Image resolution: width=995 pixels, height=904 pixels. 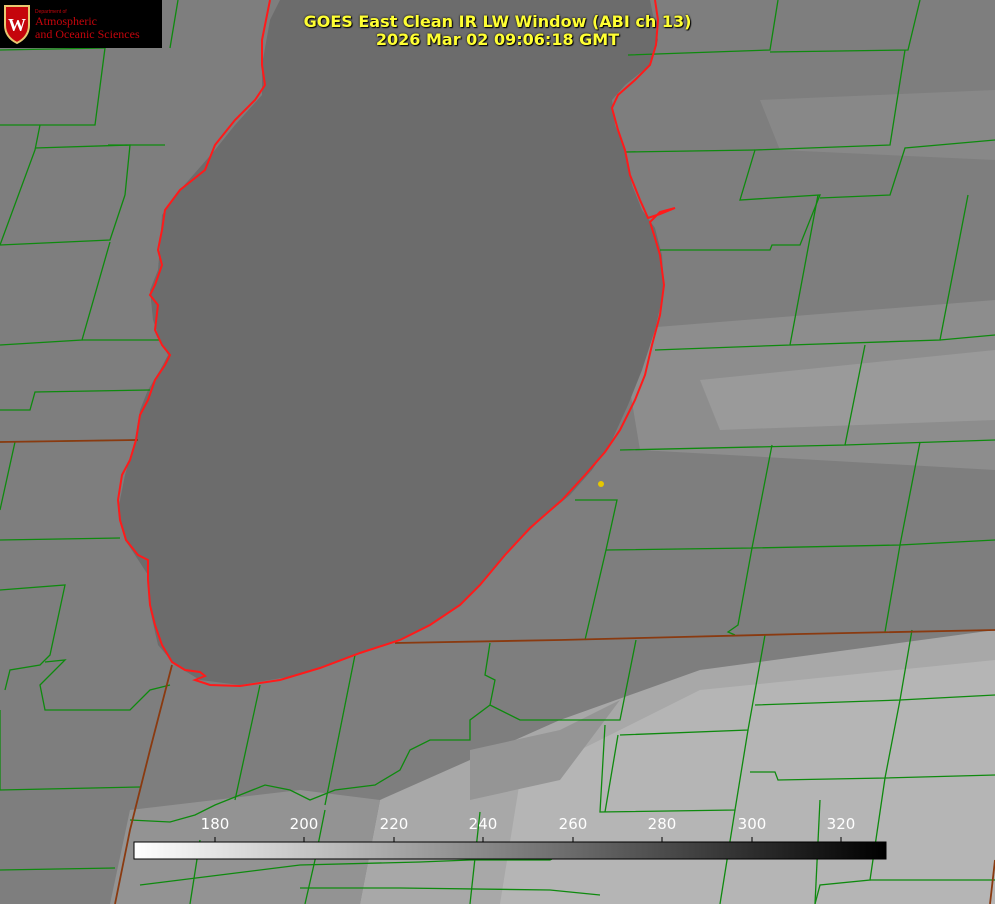 What do you see at coordinates (483, 824) in the screenshot?
I see `colorbar-tick-label: 240` at bounding box center [483, 824].